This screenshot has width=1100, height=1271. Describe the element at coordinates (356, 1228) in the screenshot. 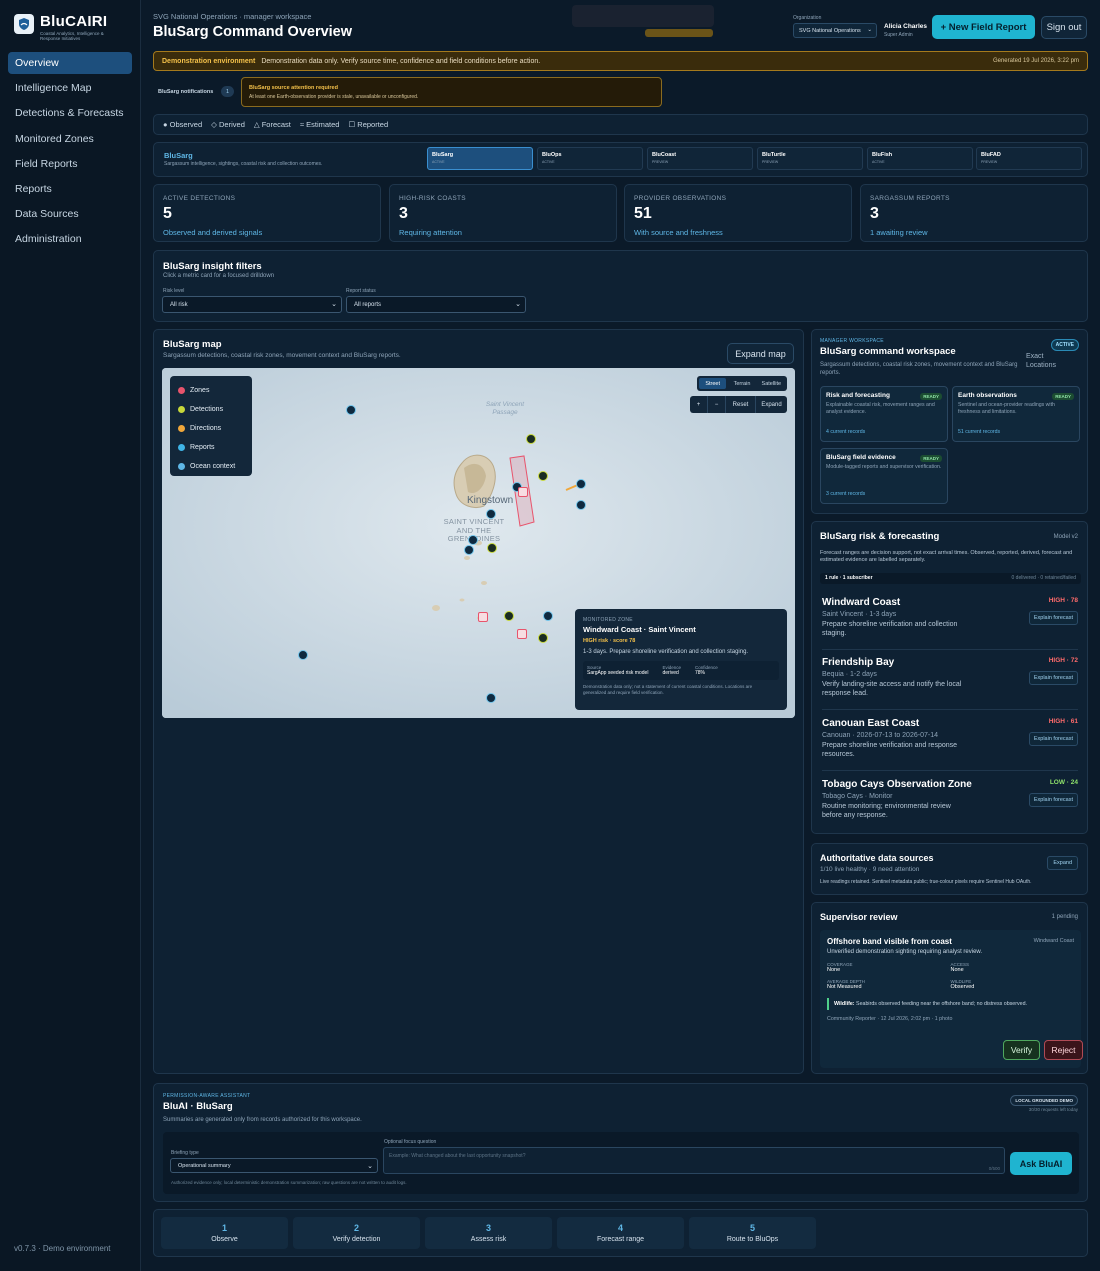

I see `step-number: 2` at that location.